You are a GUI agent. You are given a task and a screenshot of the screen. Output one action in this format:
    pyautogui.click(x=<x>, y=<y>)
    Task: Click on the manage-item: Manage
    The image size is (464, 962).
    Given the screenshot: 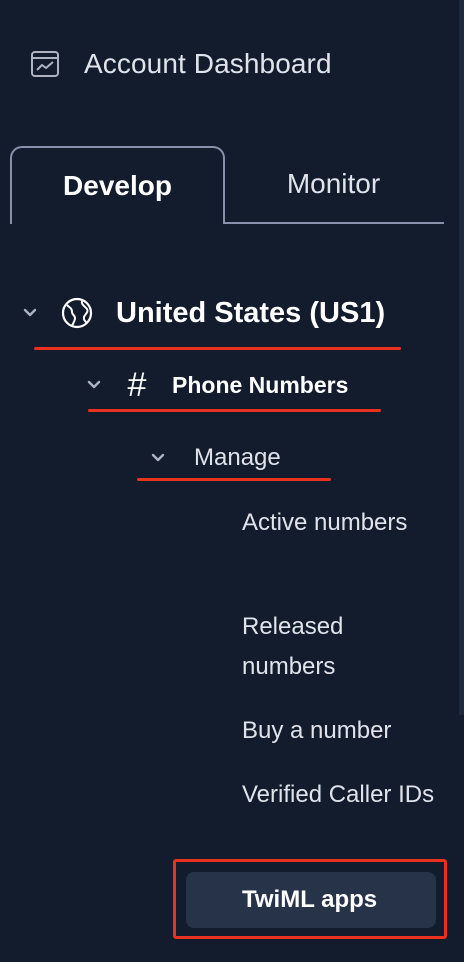 What is the action you would take?
    pyautogui.click(x=215, y=458)
    